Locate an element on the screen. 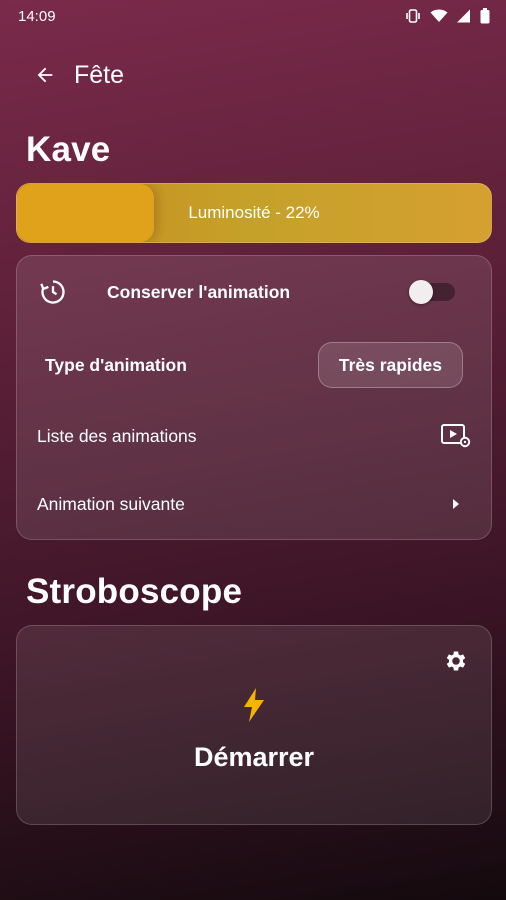 The image size is (506, 900). animation-list-label: Liste des animations is located at coordinates (117, 435).